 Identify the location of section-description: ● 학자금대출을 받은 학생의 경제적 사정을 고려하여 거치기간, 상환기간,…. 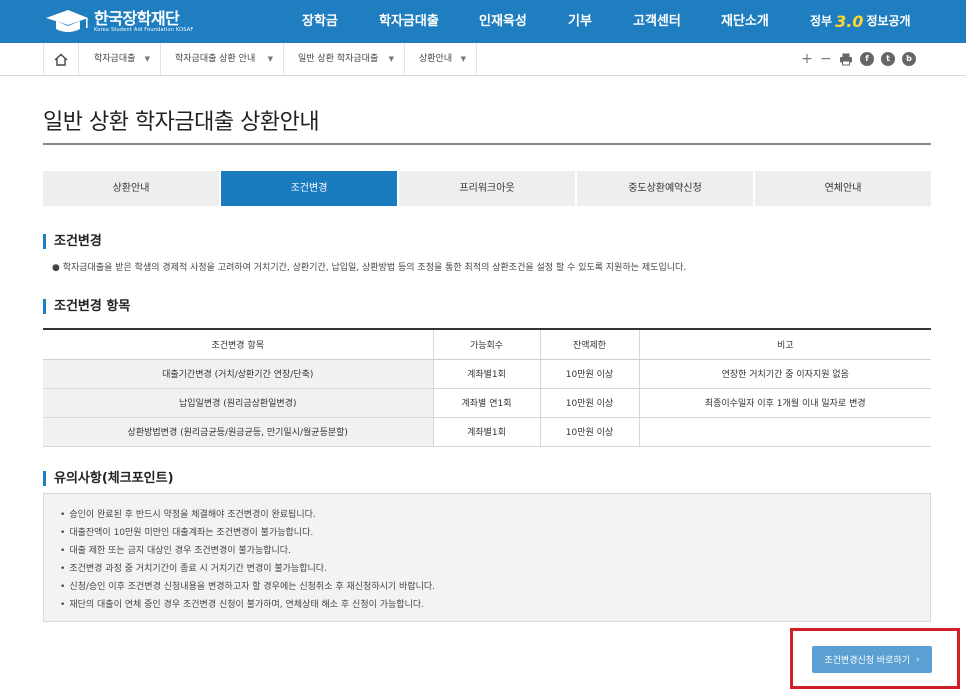
(369, 268).